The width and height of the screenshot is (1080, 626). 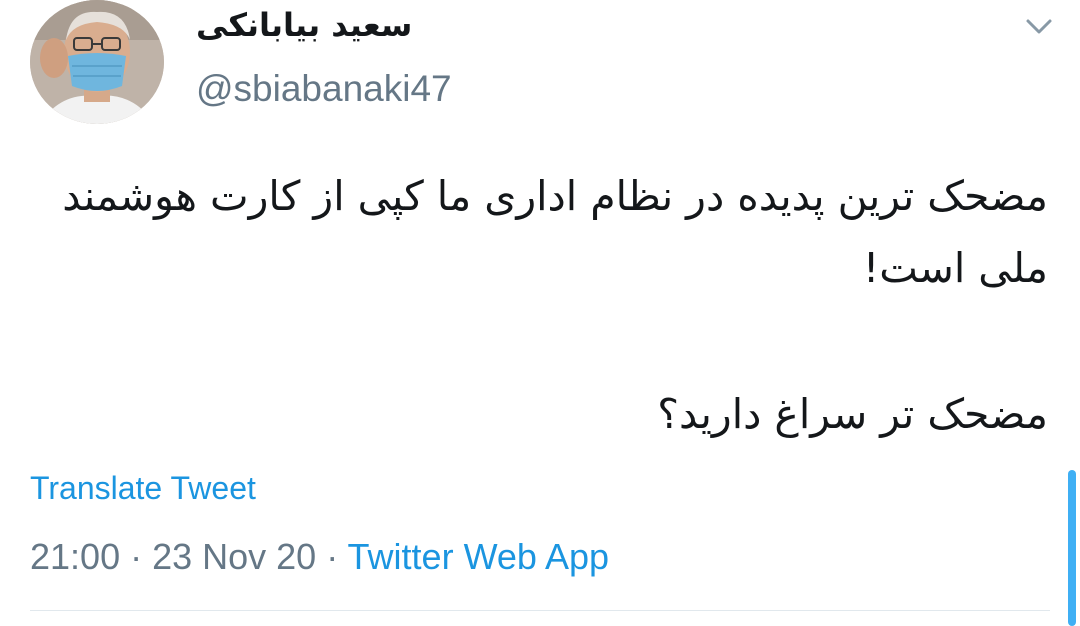 I want to click on tweet-time: 21:00, so click(x=75, y=556).